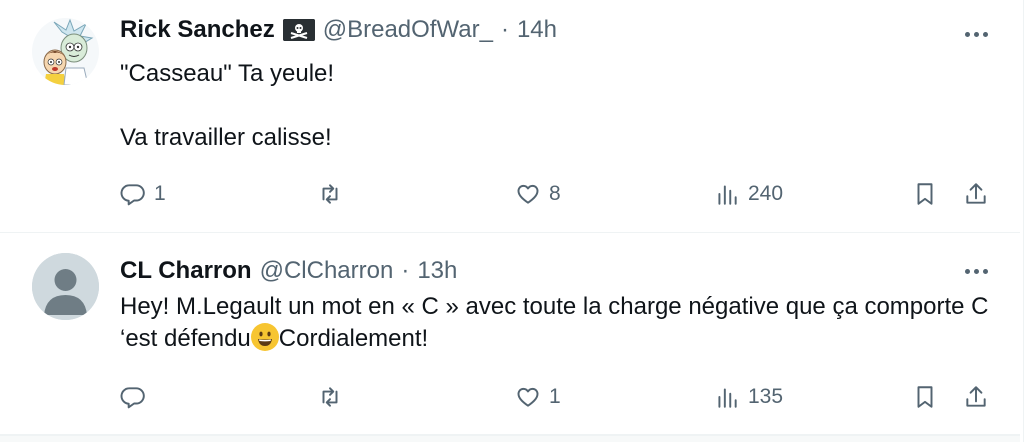 Image resolution: width=1024 pixels, height=442 pixels. Describe the element at coordinates (298, 30) in the screenshot. I see `pirate-flag-icon` at that location.